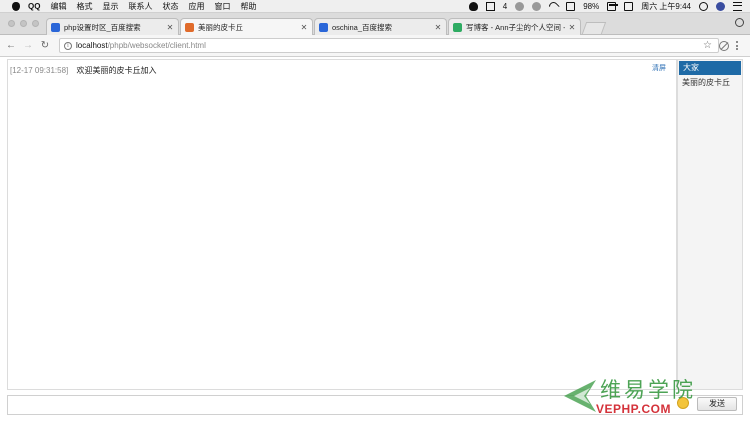 The width and height of the screenshot is (750, 431). Describe the element at coordinates (633, 409) in the screenshot. I see `watermark-en-text: VEPHP.COM` at that location.